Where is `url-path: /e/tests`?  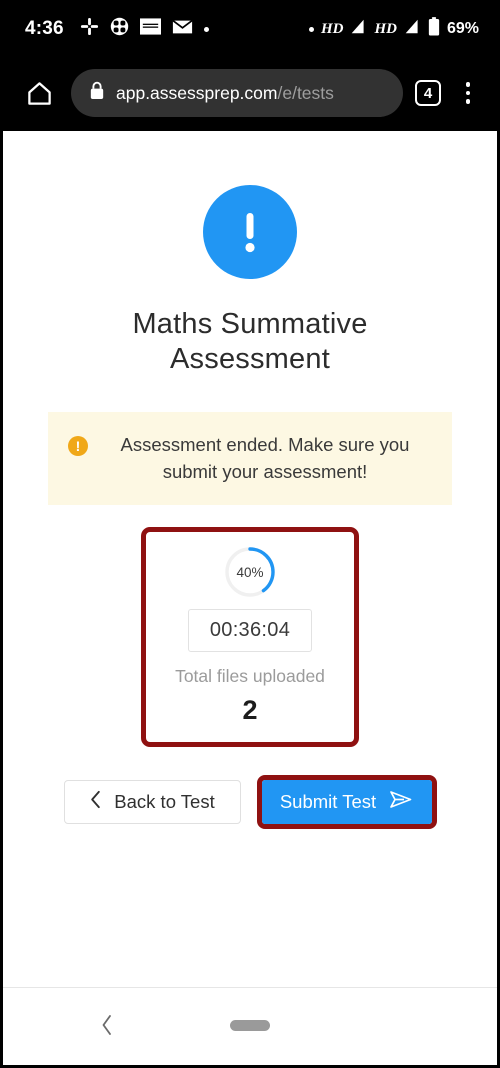 url-path: /e/tests is located at coordinates (305, 92).